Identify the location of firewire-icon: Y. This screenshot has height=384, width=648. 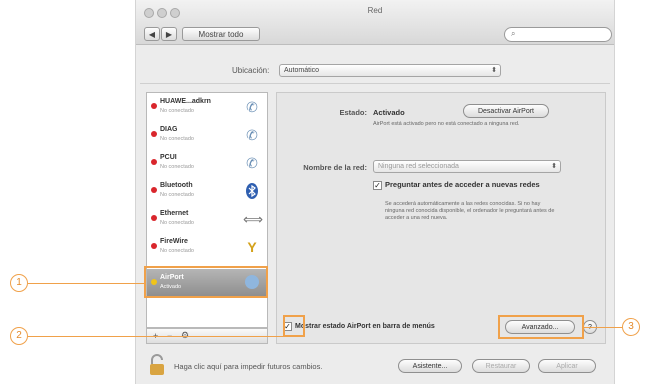
(252, 247).